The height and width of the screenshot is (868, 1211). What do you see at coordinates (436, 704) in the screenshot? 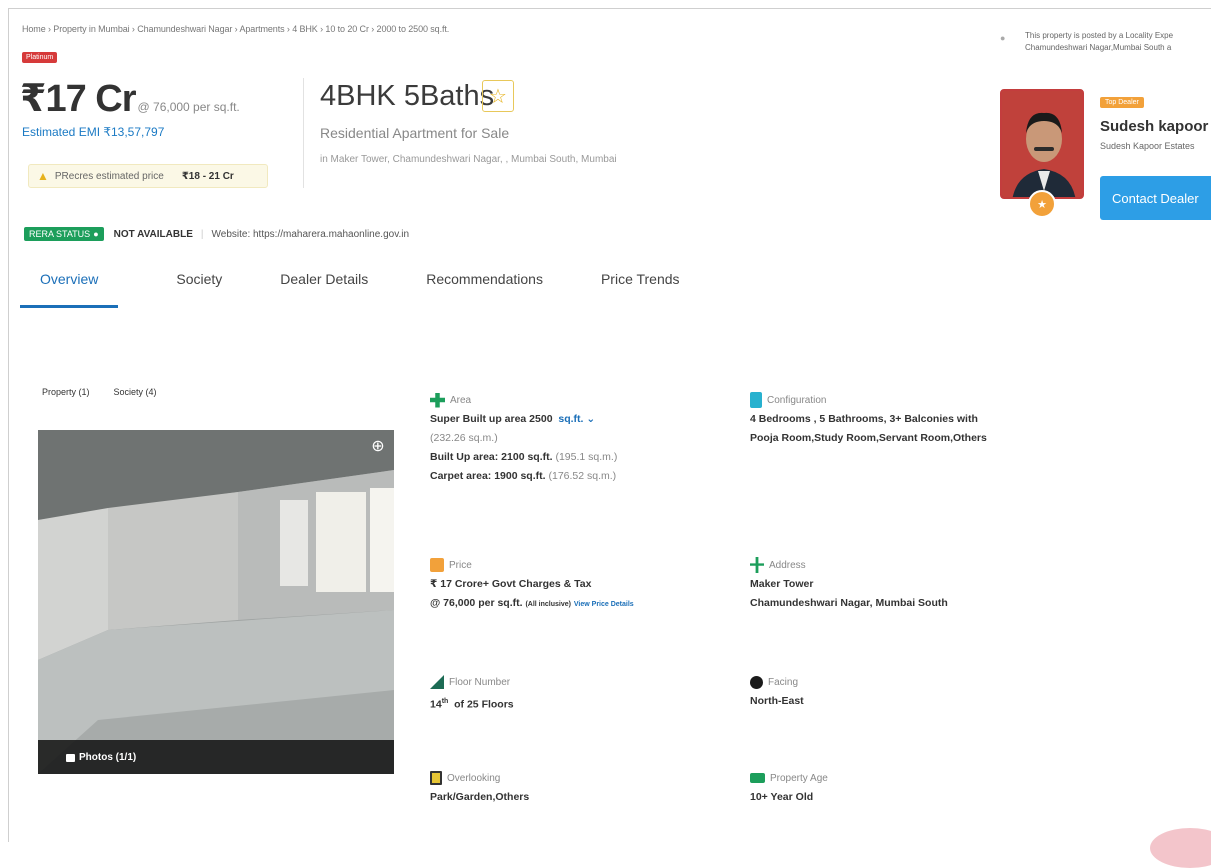
I see `floor-number: 14` at bounding box center [436, 704].